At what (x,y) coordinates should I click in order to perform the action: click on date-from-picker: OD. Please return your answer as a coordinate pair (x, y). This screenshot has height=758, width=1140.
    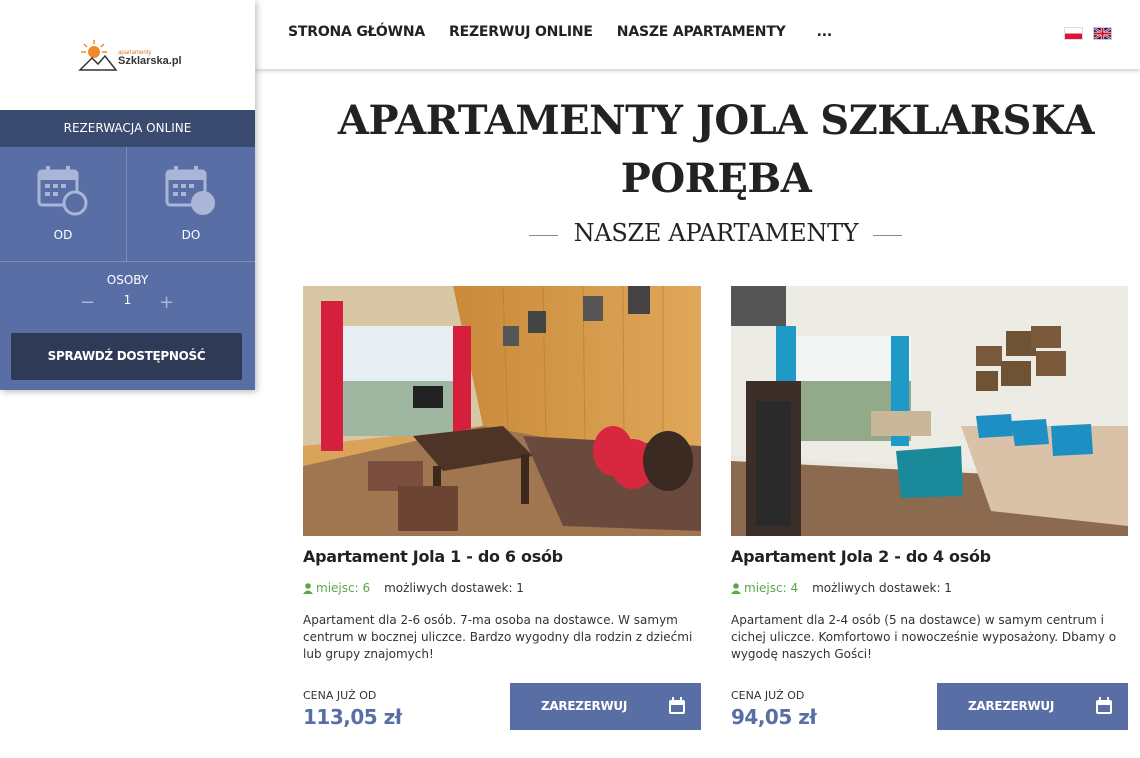
    Looking at the image, I should click on (63, 204).